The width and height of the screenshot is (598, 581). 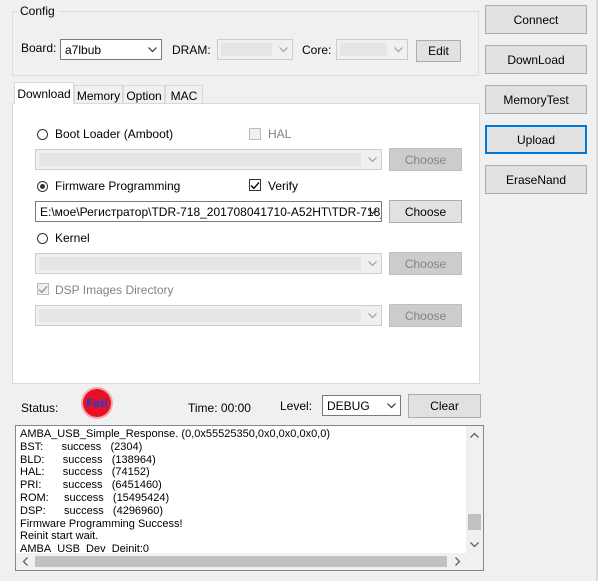 I want to click on time-label: Time: 00:00, so click(x=219, y=408).